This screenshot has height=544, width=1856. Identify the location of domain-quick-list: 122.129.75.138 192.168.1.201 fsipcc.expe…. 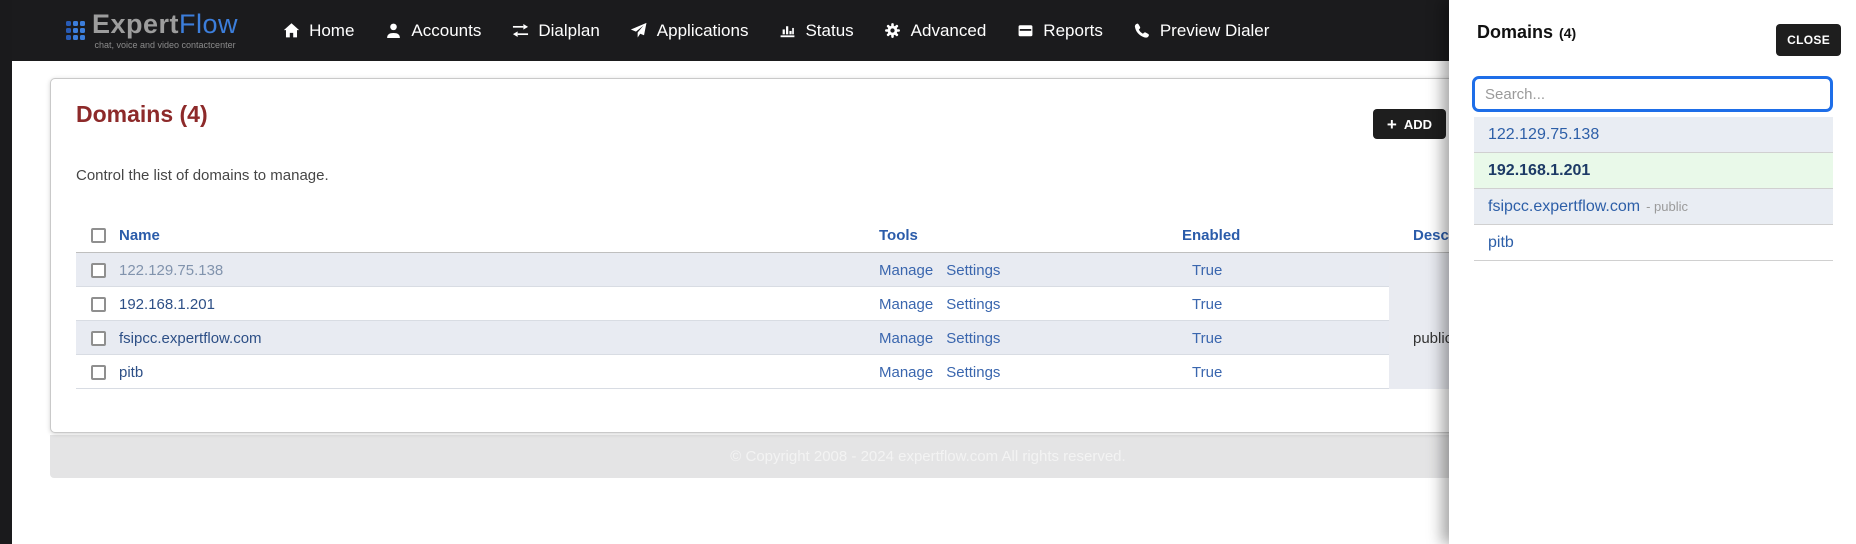
(1653, 189).